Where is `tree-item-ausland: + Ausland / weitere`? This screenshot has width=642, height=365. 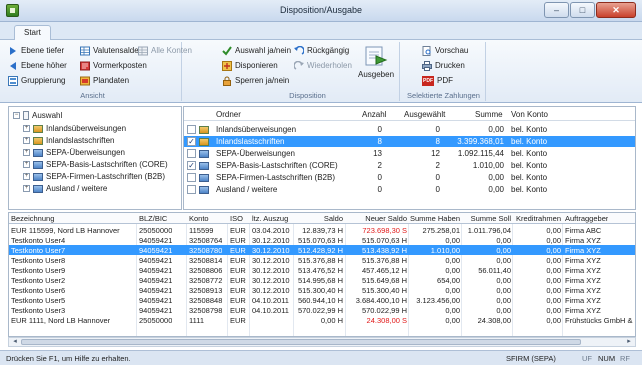
tree-item-ausland: + Ausland / weitere is located at coordinates (65, 188).